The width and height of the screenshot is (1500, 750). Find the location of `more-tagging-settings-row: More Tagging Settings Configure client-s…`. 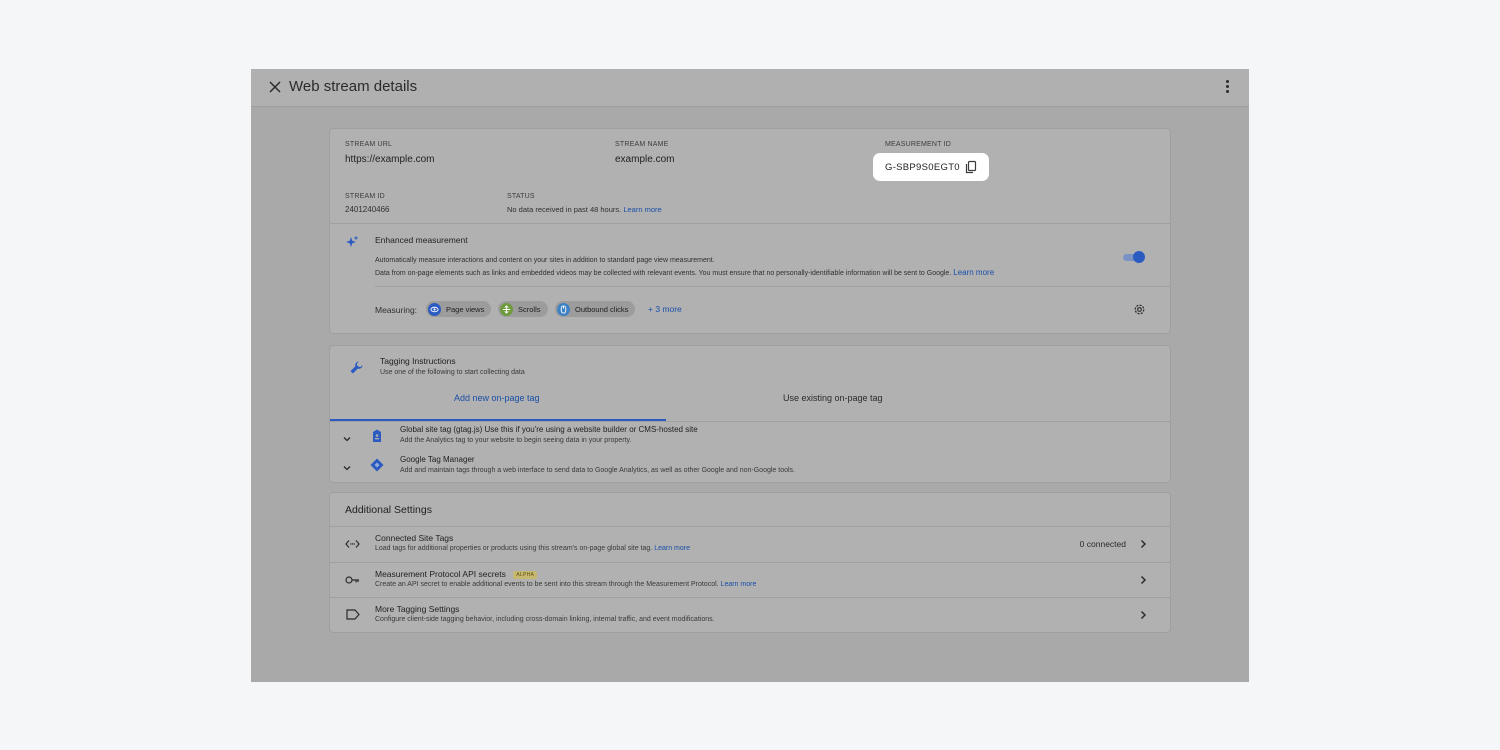

more-tagging-settings-row: More Tagging Settings Configure client-s… is located at coordinates (750, 615).